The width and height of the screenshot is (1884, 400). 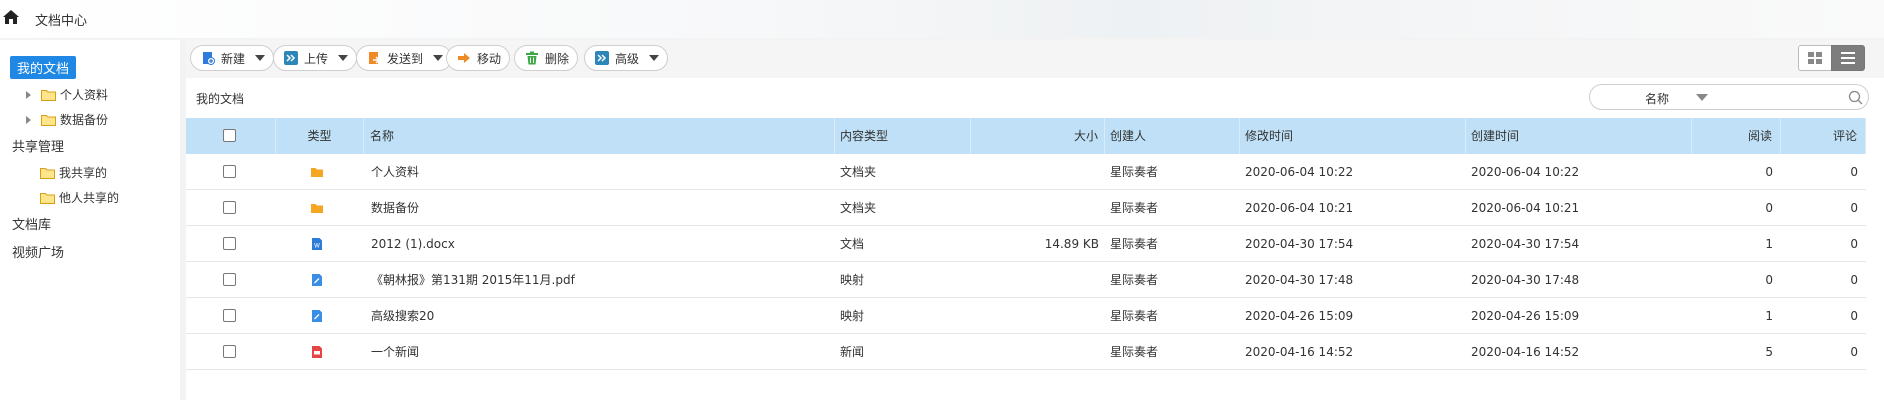 I want to click on sidebar-item-share-mgmt: 共享管理, so click(x=38, y=145).